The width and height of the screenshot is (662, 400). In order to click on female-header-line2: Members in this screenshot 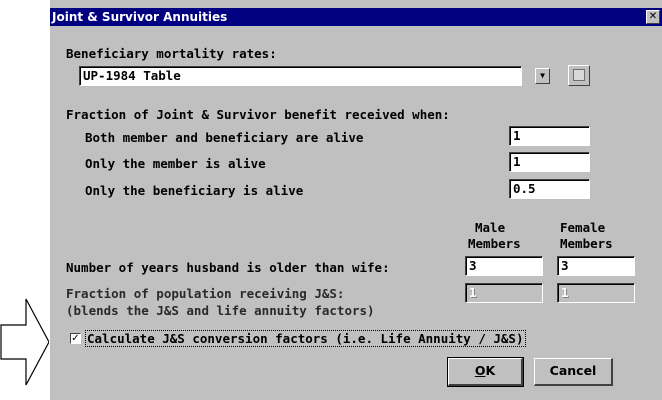, I will do `click(586, 243)`.